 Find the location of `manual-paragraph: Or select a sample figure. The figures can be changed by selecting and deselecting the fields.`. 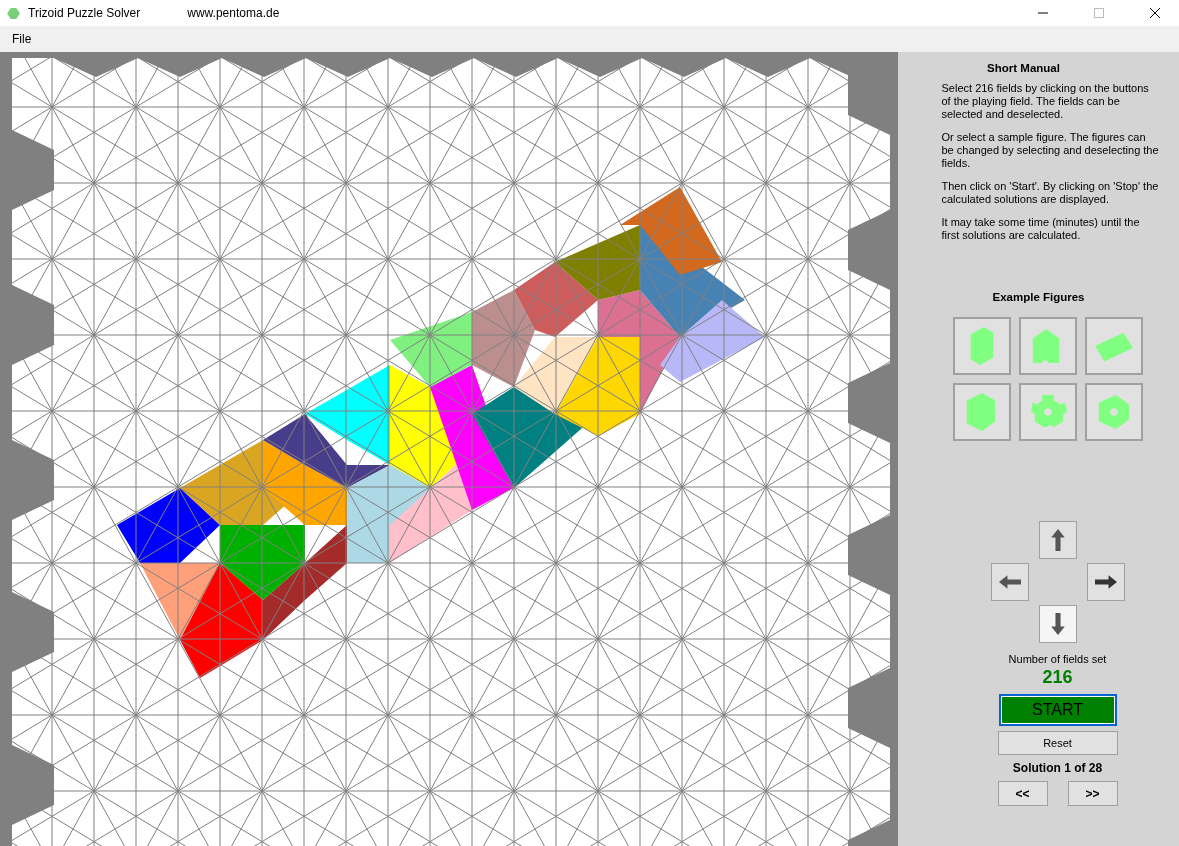

manual-paragraph: Or select a sample figure. The figures can be changed by selecting and deselecting the fields. is located at coordinates (1050, 150).